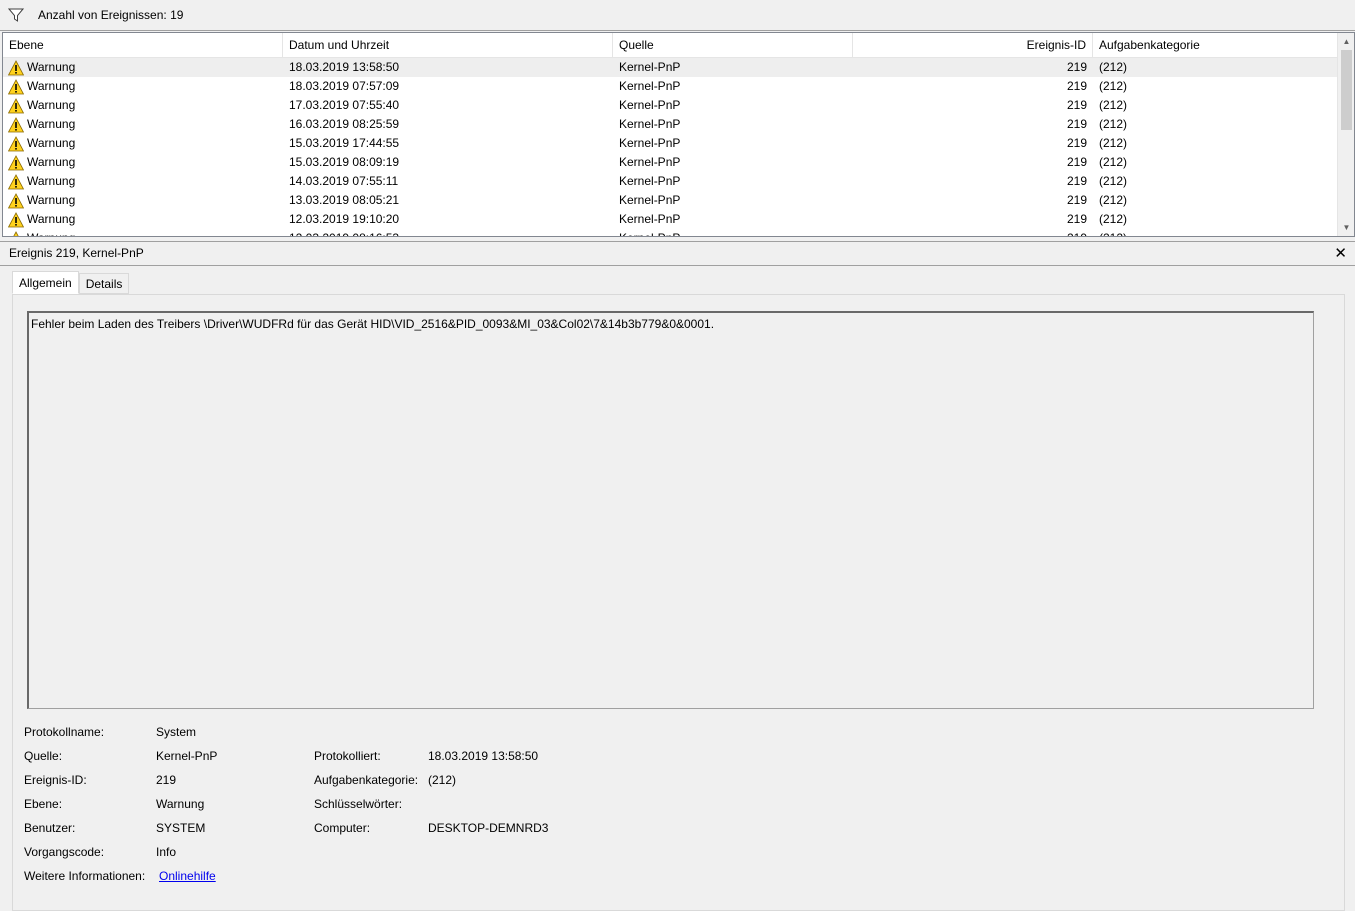 The image size is (1355, 911). Describe the element at coordinates (64, 852) in the screenshot. I see `opcode-label: Vorgangscode:` at that location.